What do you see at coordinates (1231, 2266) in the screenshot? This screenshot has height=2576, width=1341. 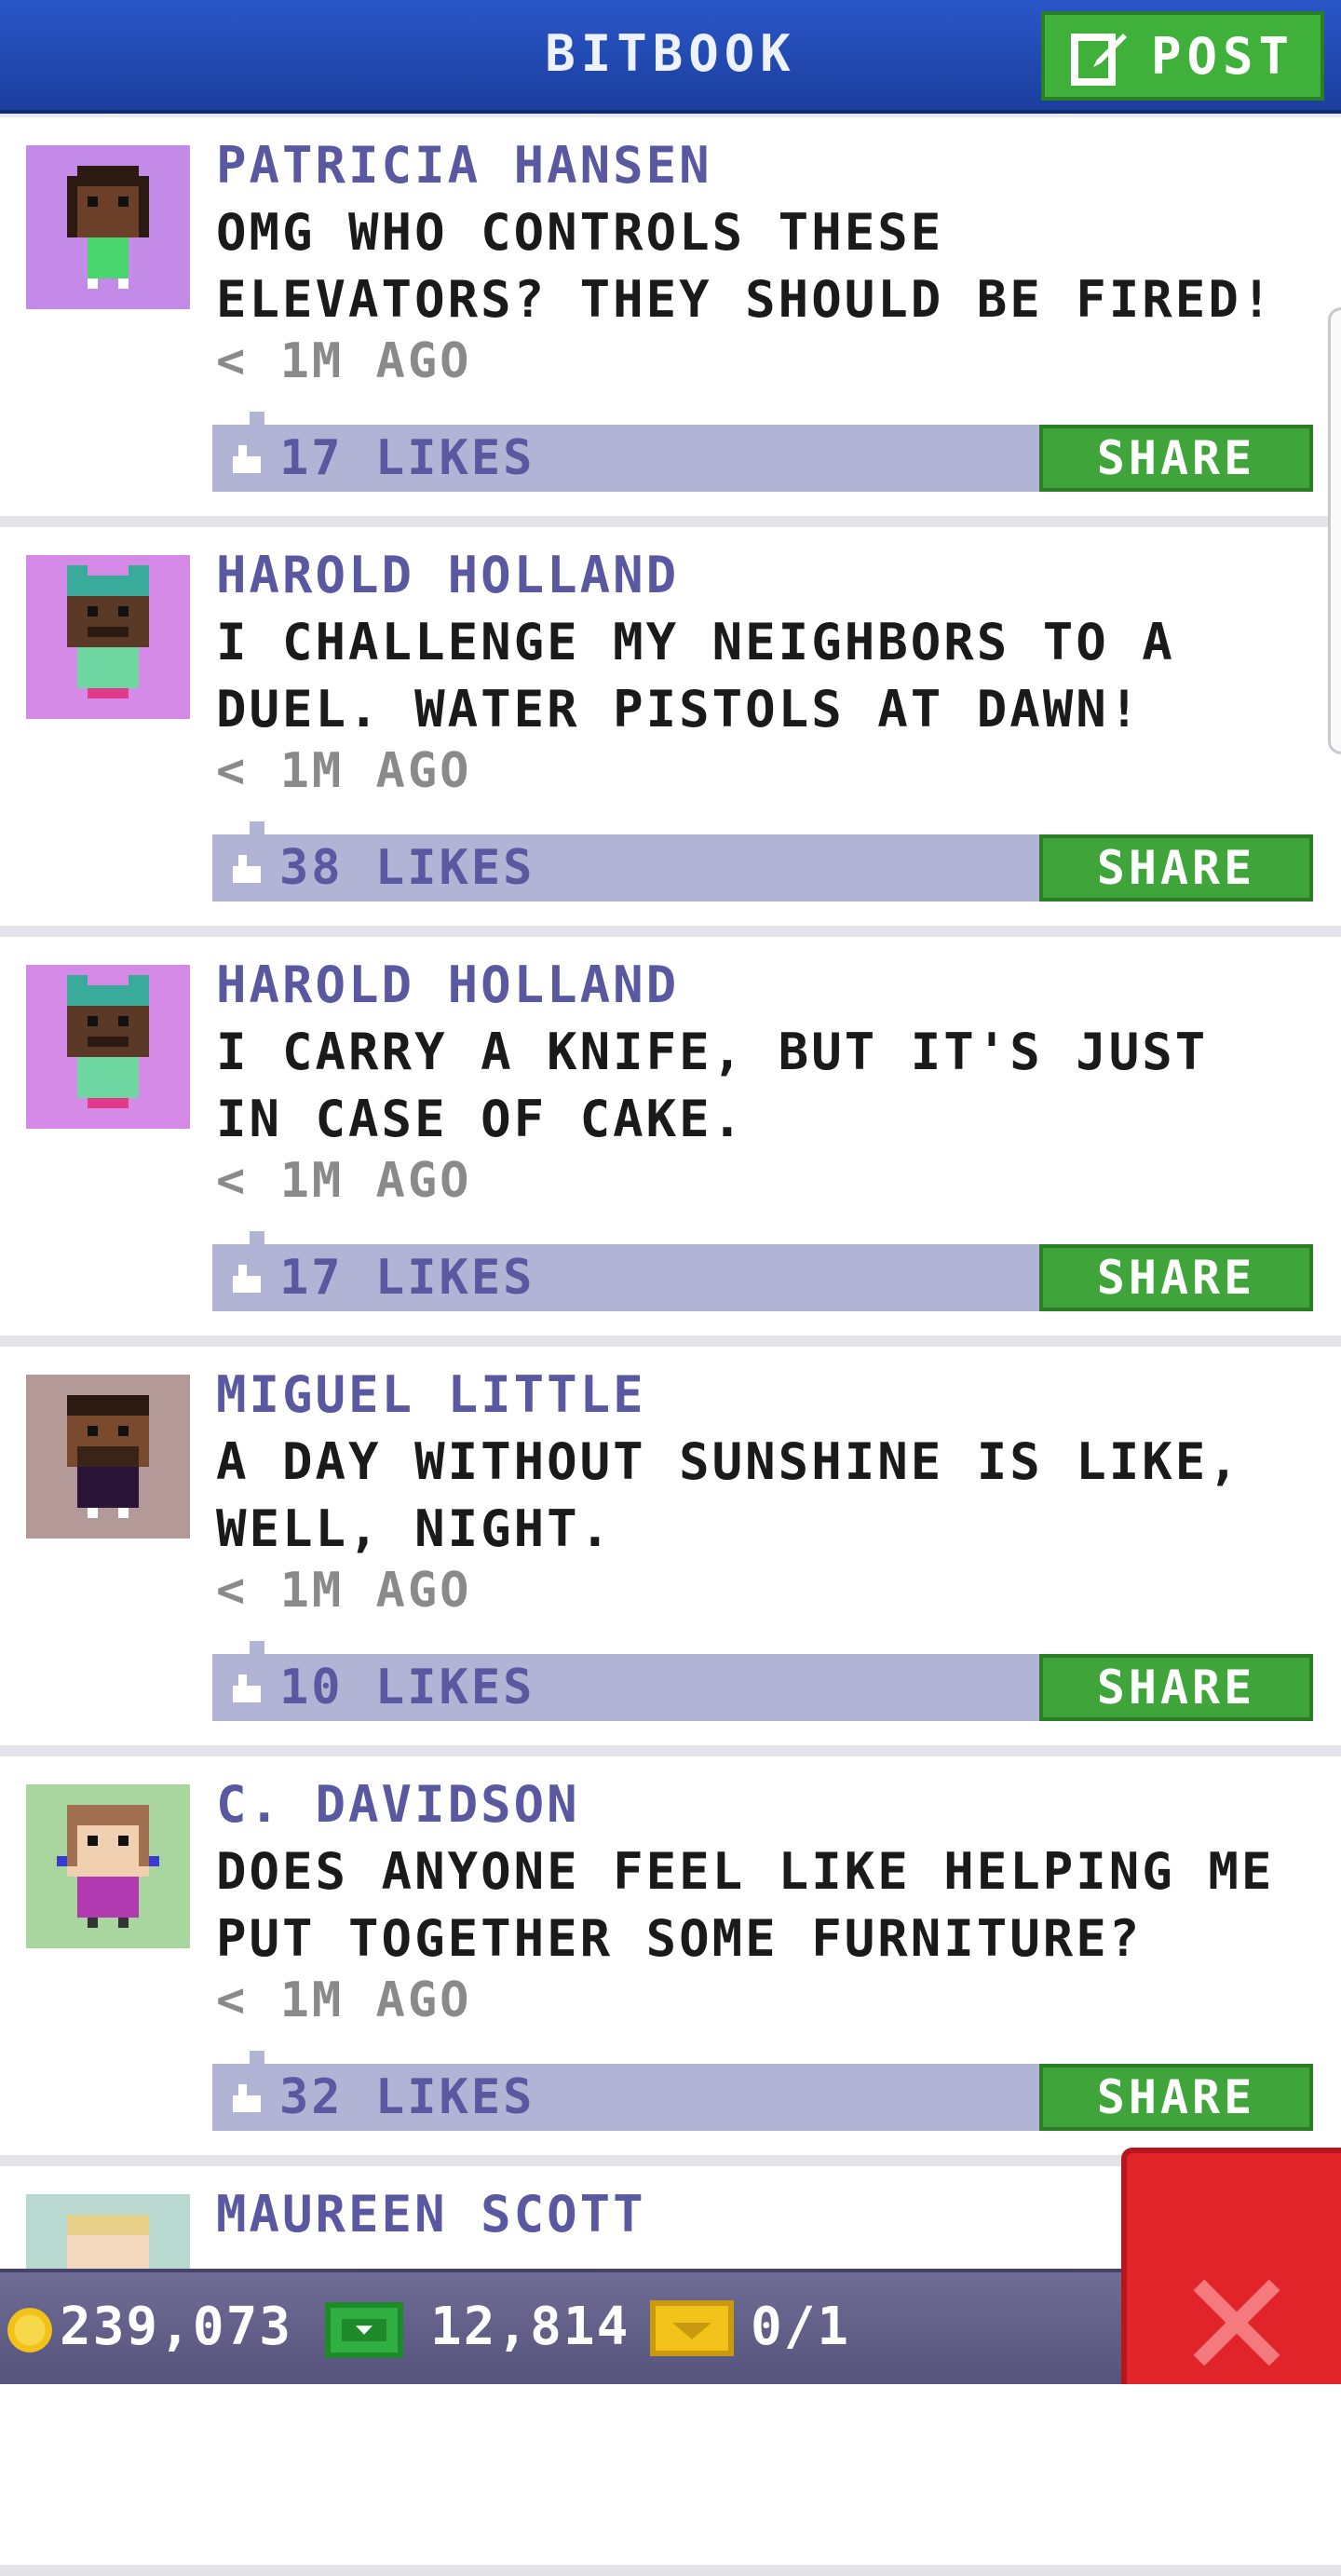 I see `close-button` at bounding box center [1231, 2266].